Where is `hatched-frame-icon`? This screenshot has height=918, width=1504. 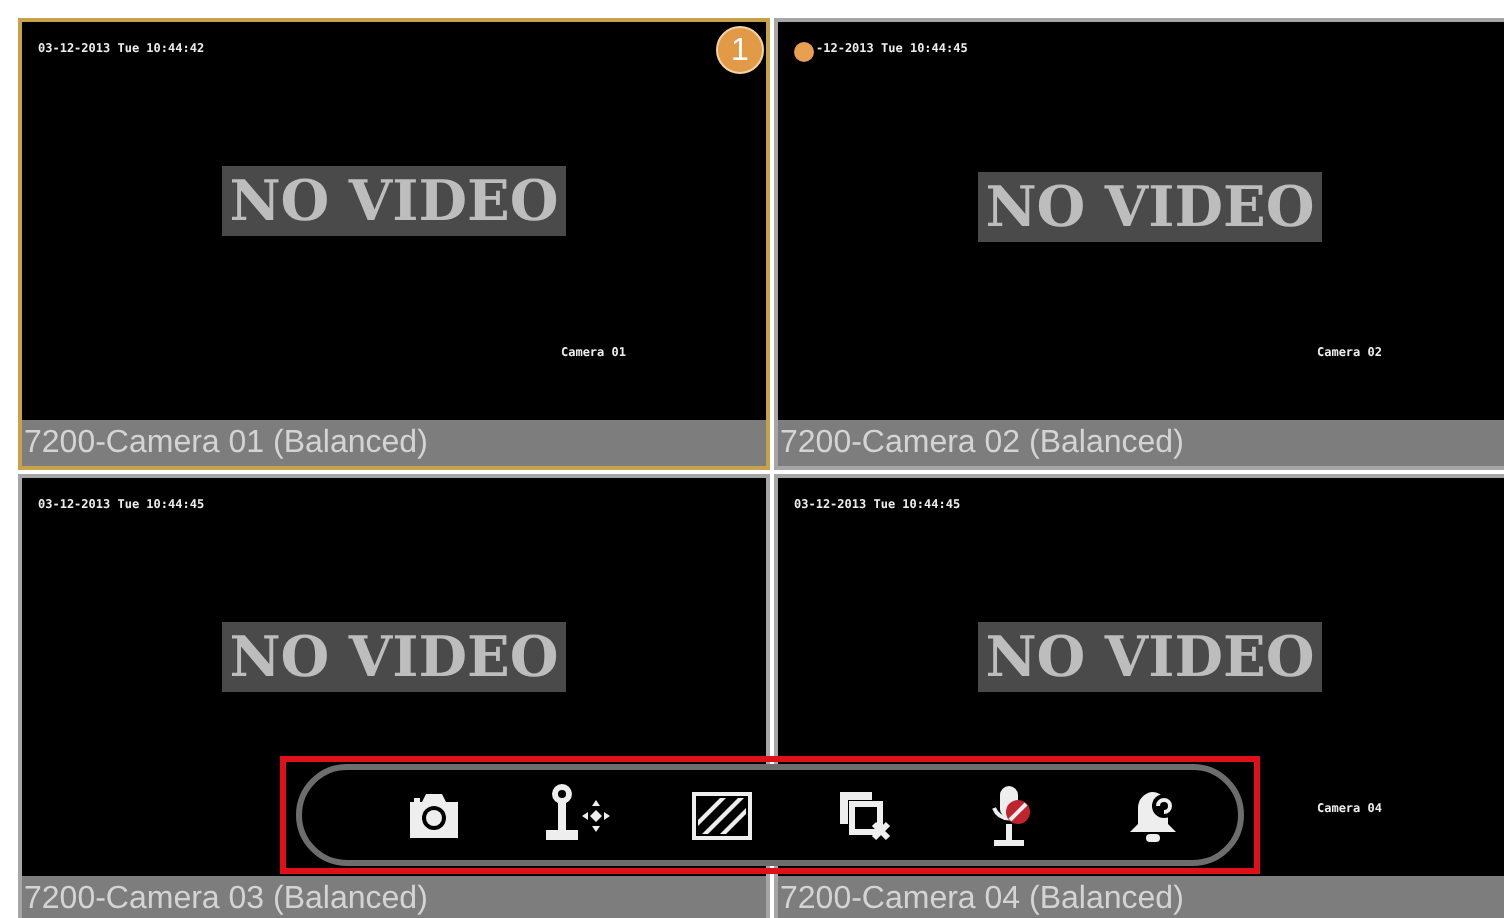 hatched-frame-icon is located at coordinates (722, 815).